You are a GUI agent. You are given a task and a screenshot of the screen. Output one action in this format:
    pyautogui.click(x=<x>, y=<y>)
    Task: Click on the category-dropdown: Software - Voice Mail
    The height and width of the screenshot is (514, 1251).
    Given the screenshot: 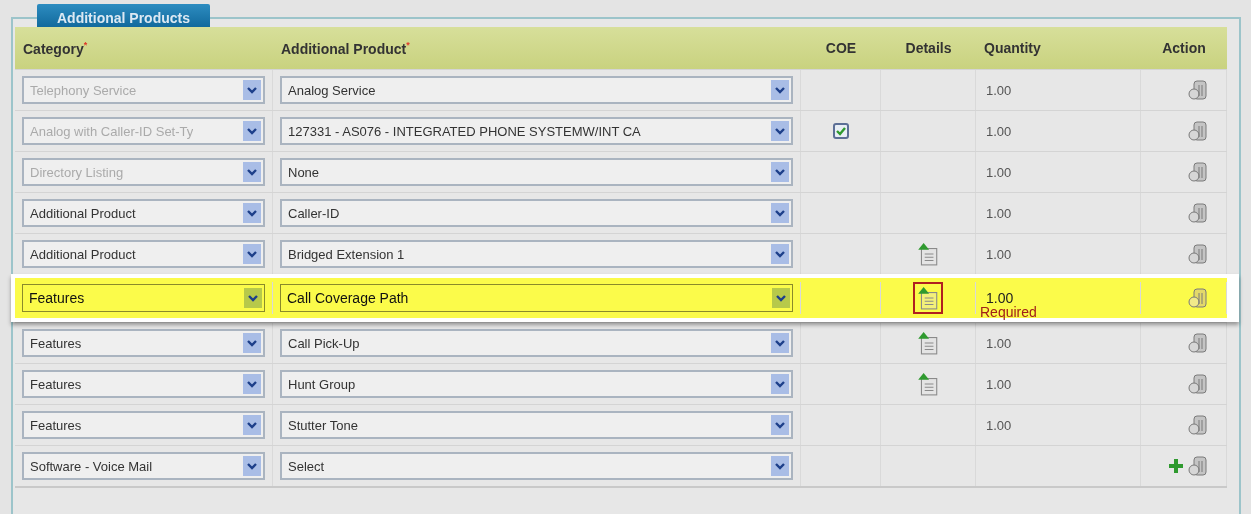 What is the action you would take?
    pyautogui.click(x=143, y=466)
    